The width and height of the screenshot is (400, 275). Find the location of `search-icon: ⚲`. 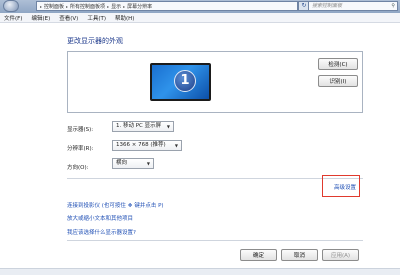

search-icon: ⚲ is located at coordinates (393, 6).